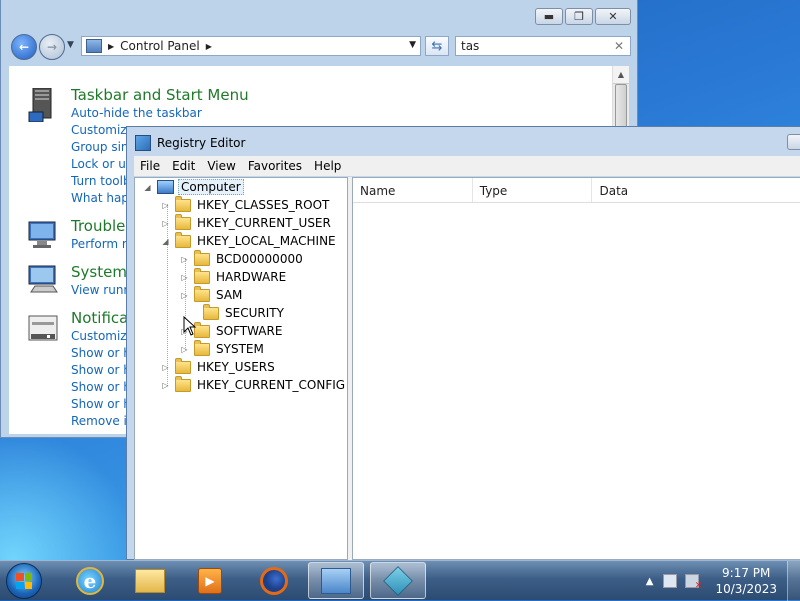 Image resolution: width=800 pixels, height=601 pixels. I want to click on tree-node-hardware: ▷ HARDWARE, so click(233, 276).